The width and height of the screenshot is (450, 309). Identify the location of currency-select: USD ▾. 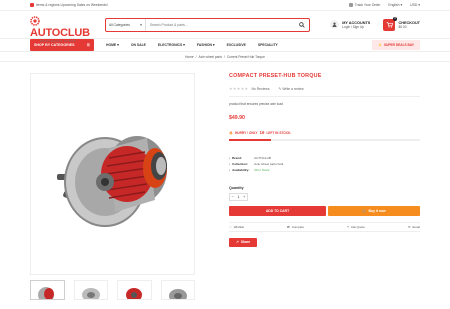
(415, 5).